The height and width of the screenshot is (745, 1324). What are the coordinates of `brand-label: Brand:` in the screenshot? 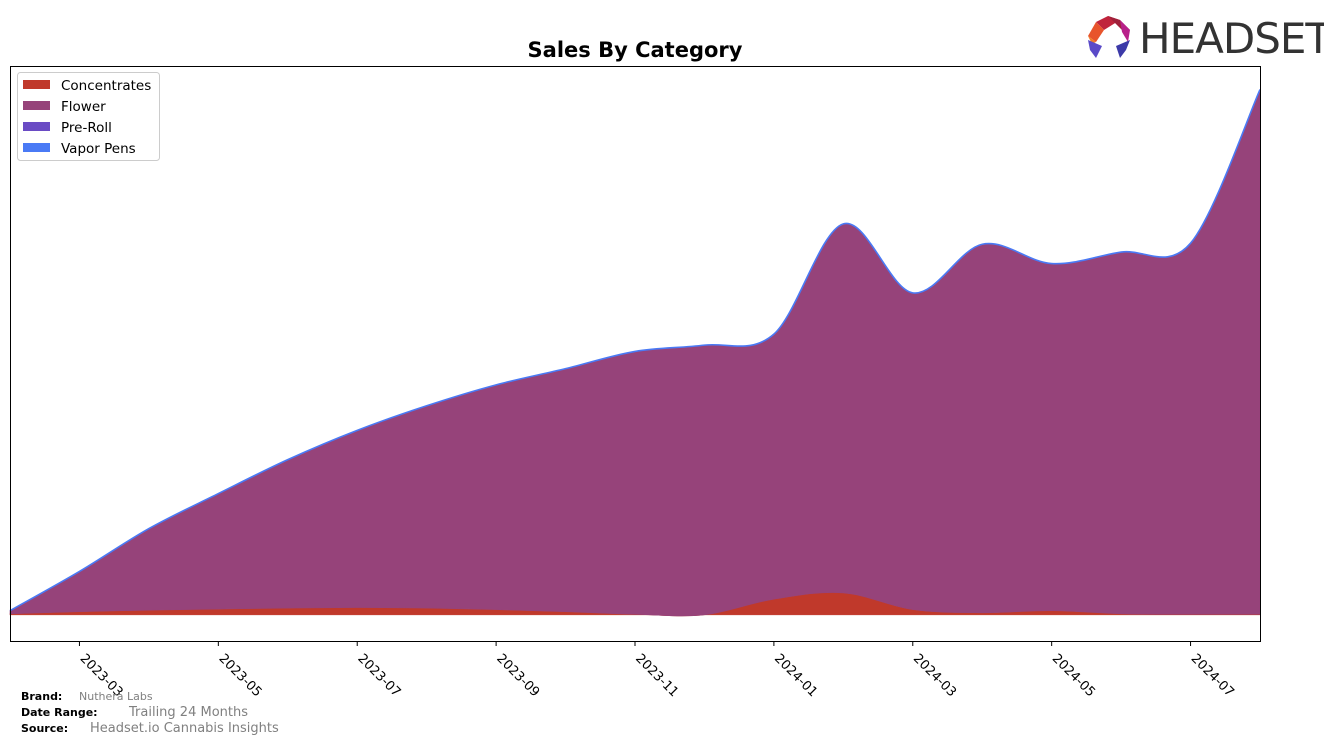 It's located at (42, 696).